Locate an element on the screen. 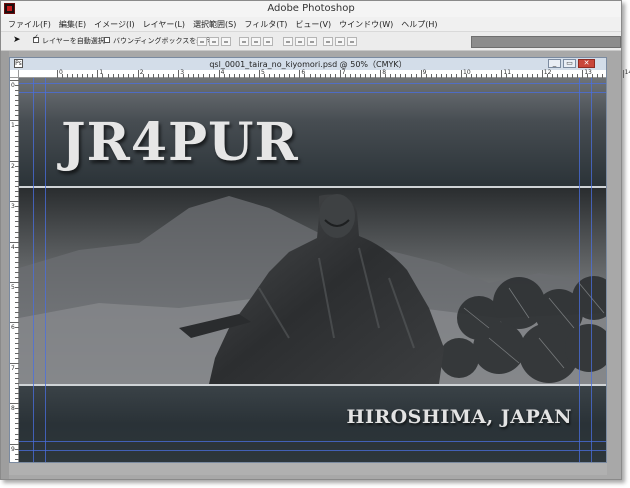 Image resolution: width=630 pixels, height=488 pixels. menu-edit: 編集(E) is located at coordinates (72, 24).